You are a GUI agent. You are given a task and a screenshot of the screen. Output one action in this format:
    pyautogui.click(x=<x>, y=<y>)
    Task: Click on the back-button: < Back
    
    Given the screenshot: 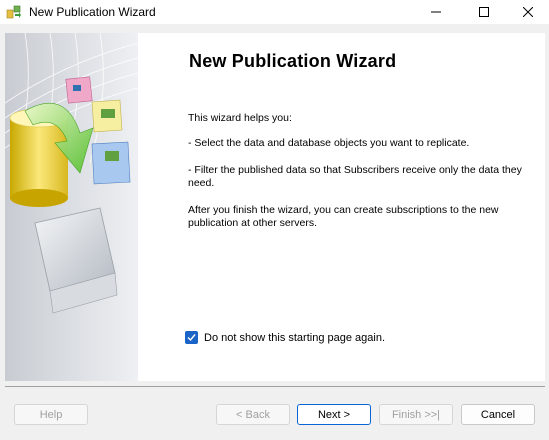 What is the action you would take?
    pyautogui.click(x=253, y=414)
    